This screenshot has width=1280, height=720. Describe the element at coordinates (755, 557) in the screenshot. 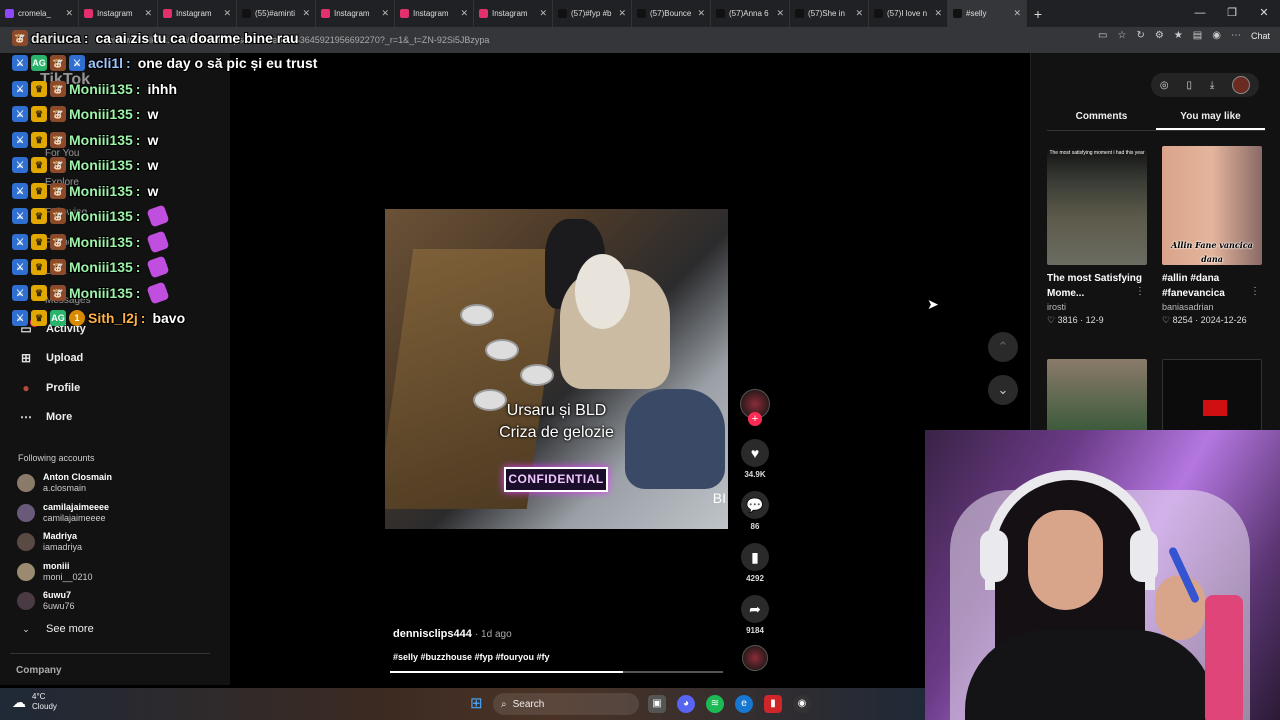

I see `bookmark-icon: ▮` at that location.